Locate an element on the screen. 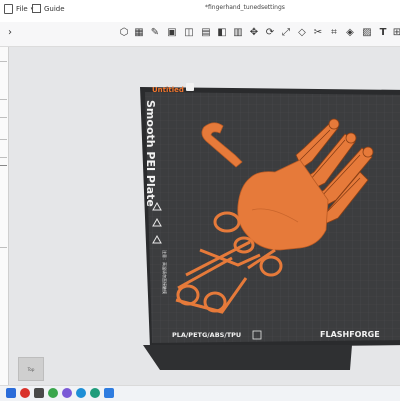  side-arrow-icon: › is located at coordinates (10, 33).